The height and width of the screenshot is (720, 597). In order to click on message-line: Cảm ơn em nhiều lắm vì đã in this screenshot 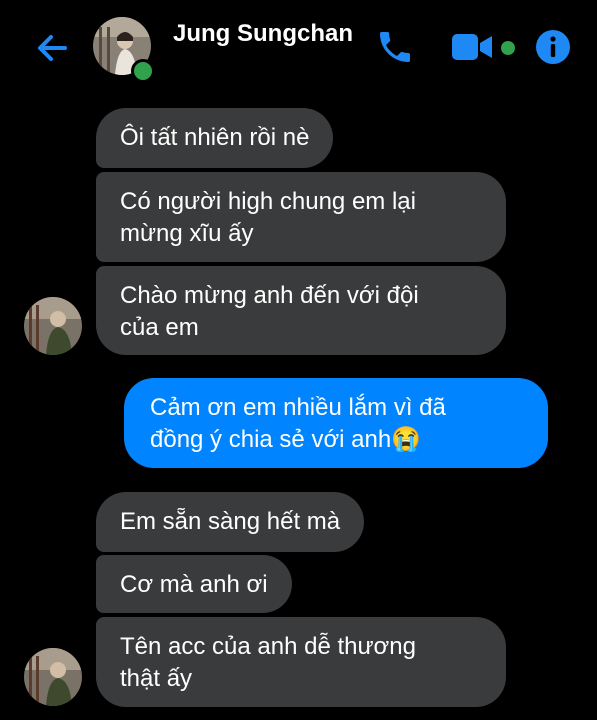, I will do `click(298, 407)`.